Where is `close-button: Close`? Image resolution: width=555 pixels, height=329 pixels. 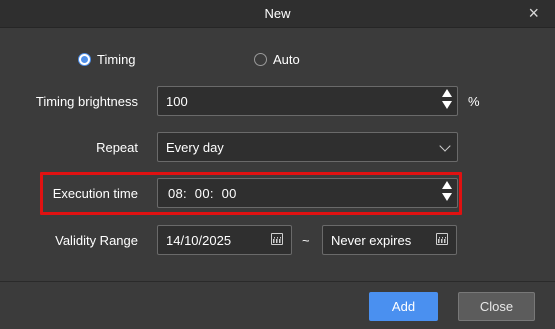 close-button: Close is located at coordinates (496, 306).